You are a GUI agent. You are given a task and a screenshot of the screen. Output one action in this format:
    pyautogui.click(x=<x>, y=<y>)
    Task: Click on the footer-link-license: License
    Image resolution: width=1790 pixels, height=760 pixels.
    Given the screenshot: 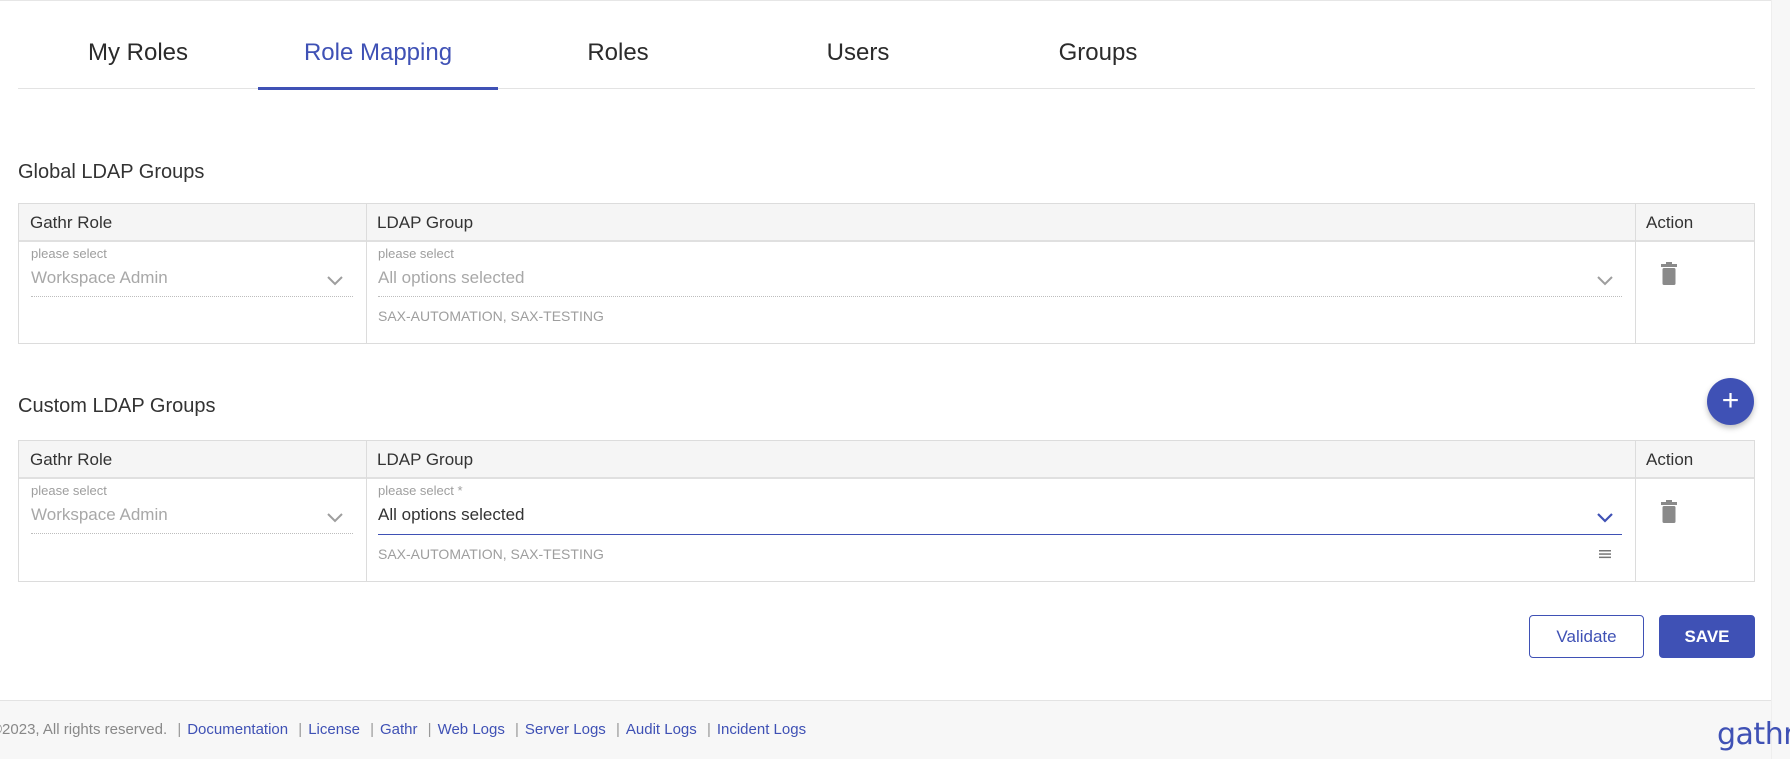 What is the action you would take?
    pyautogui.click(x=334, y=729)
    